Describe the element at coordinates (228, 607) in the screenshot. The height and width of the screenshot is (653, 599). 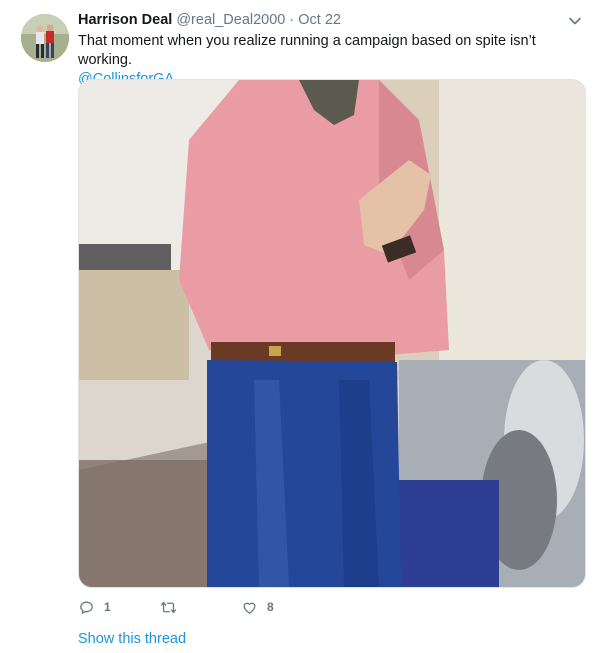
I see `tweet-actions: 1 8` at that location.